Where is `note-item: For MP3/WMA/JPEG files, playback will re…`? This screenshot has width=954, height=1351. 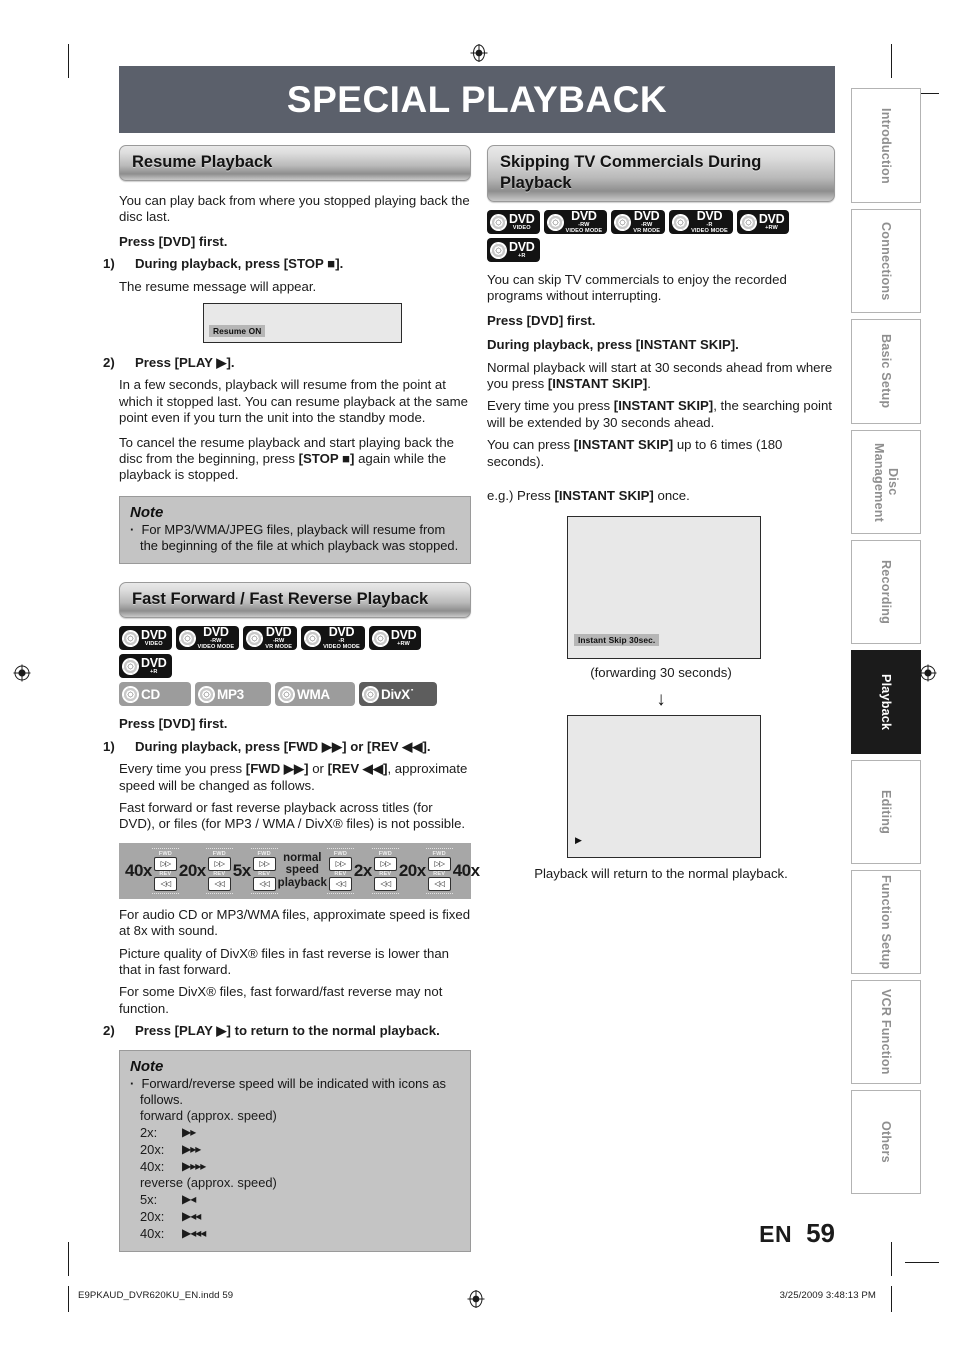 note-item: For MP3/WMA/JPEG files, playback will re… is located at coordinates (295, 538).